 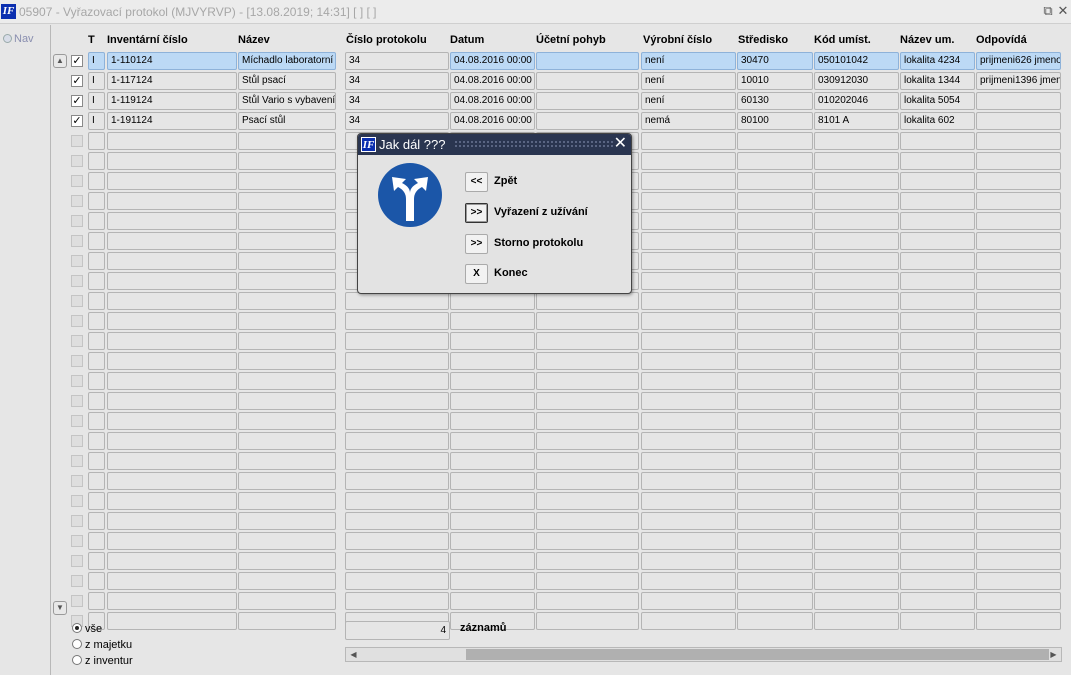 I want to click on cell-t: I, so click(x=96, y=81).